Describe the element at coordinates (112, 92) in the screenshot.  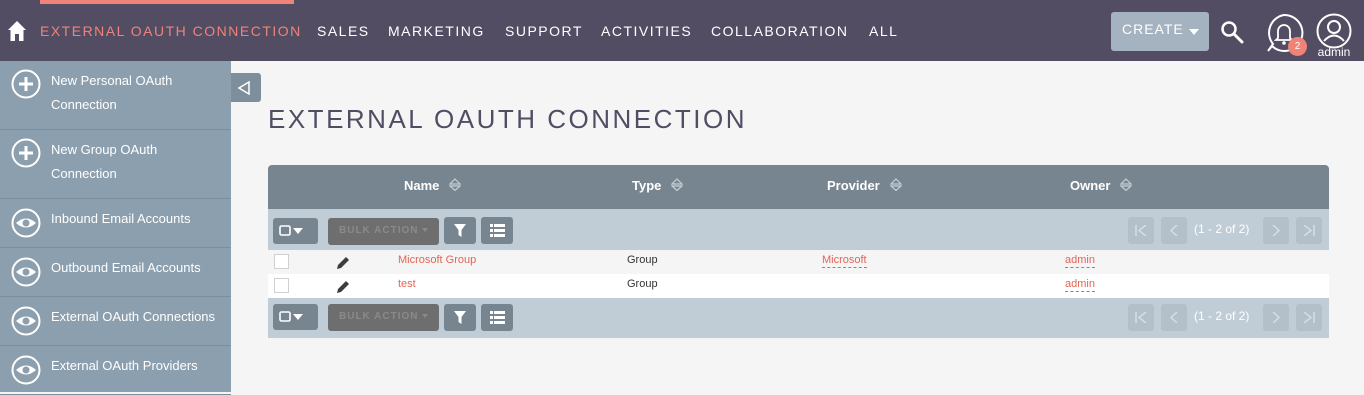
I see `sidebar-item-label: New Personal OAuth Connection` at that location.